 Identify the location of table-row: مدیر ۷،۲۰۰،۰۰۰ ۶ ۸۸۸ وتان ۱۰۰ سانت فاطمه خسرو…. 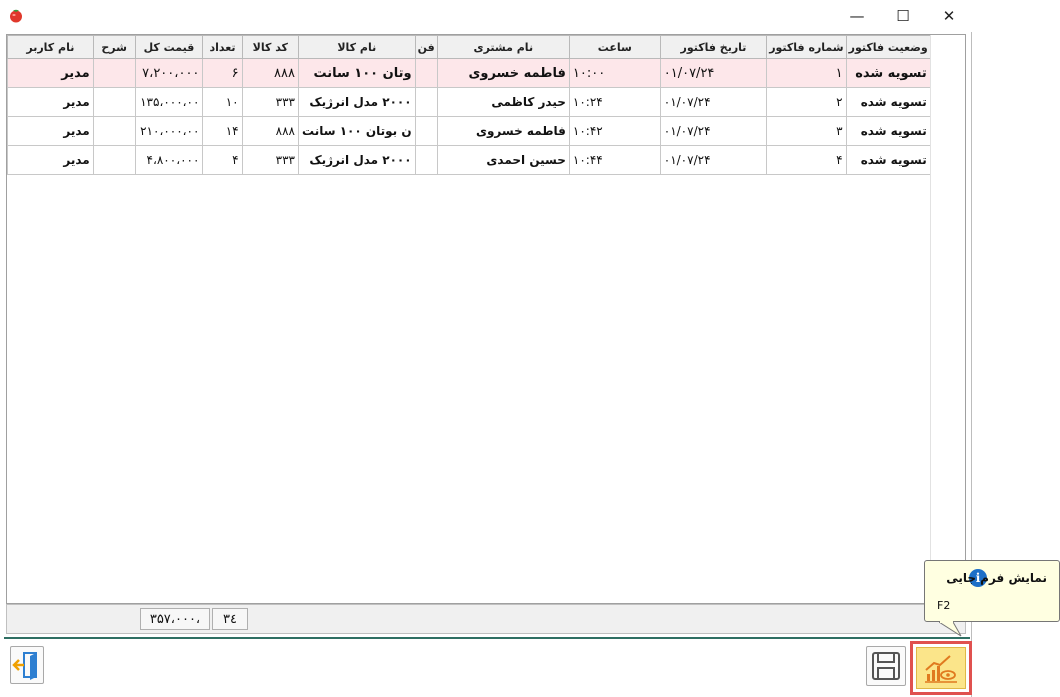
(486, 73).